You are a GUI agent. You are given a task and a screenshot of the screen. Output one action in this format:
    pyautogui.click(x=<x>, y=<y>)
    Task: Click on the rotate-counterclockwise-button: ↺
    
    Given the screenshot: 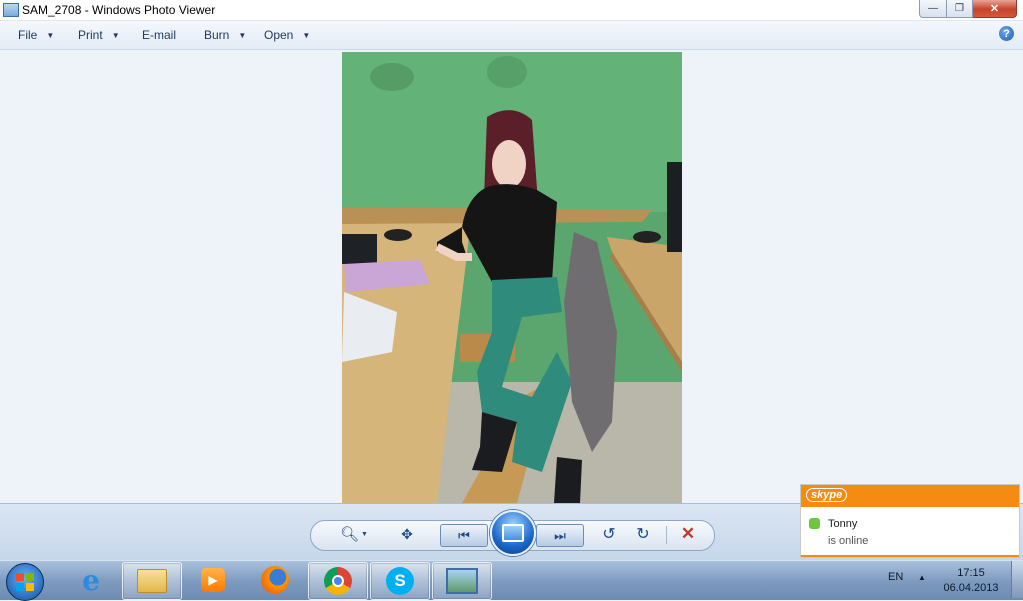 What is the action you would take?
    pyautogui.click(x=609, y=534)
    